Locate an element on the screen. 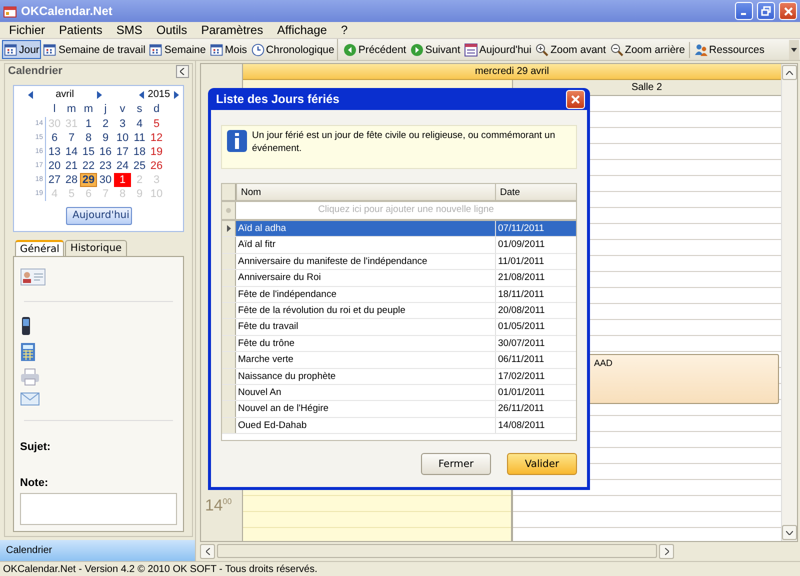 The height and width of the screenshot is (576, 800). note-label: Note: is located at coordinates (35, 482).